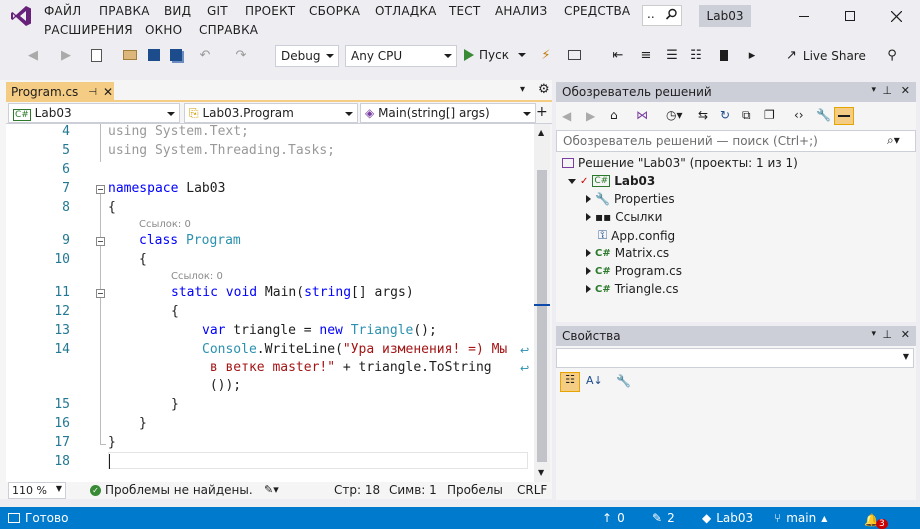  Describe the element at coordinates (594, 380) in the screenshot. I see `alphabetical-icon: A↓` at that location.